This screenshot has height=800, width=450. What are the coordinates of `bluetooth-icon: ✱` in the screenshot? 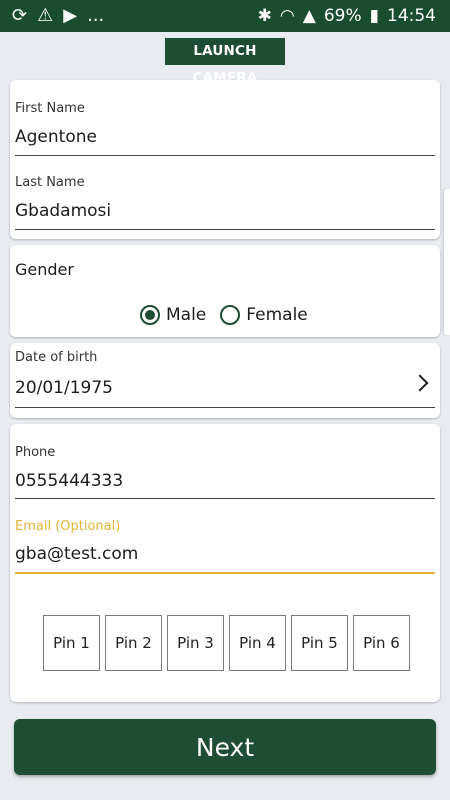 It's located at (264, 16).